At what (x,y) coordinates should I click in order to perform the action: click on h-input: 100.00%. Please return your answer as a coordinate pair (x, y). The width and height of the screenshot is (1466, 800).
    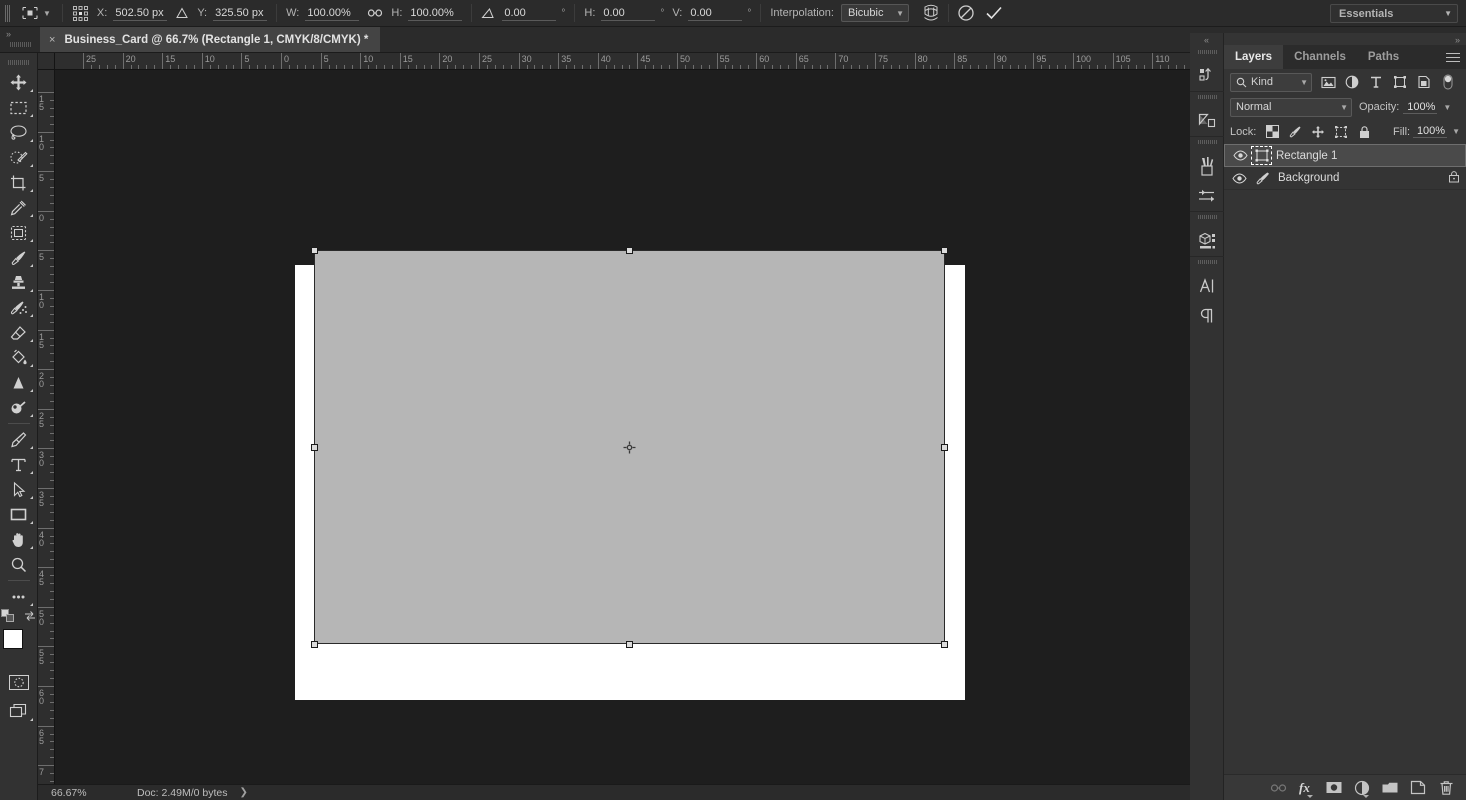
    Looking at the image, I should click on (435, 13).